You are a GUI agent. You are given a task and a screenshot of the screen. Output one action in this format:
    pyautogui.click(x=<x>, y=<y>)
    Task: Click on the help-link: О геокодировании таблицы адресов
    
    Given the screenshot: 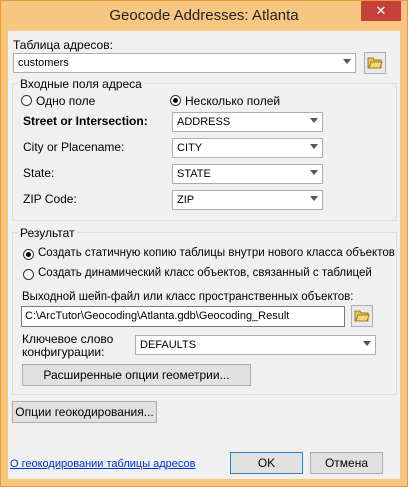 What is the action you would take?
    pyautogui.click(x=103, y=464)
    